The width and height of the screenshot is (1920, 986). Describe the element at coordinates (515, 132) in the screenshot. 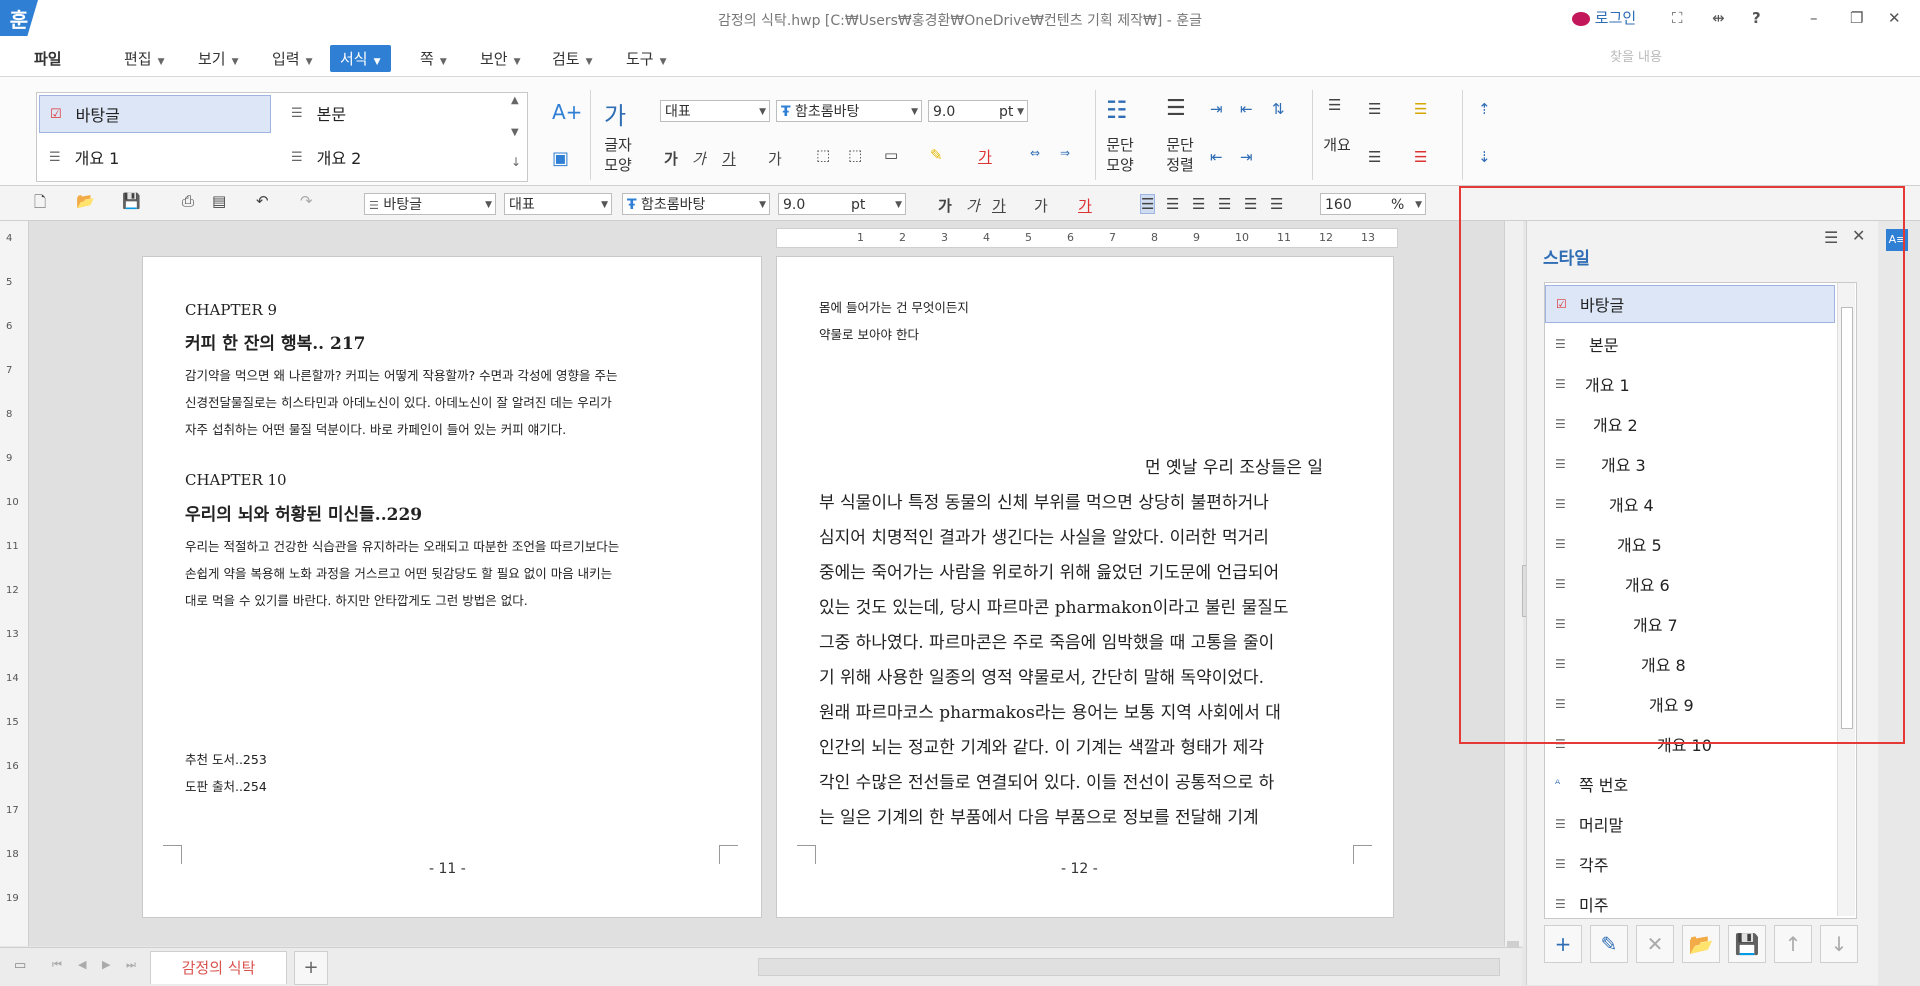

I see `gallery-scroll-down-icon: ▼` at that location.